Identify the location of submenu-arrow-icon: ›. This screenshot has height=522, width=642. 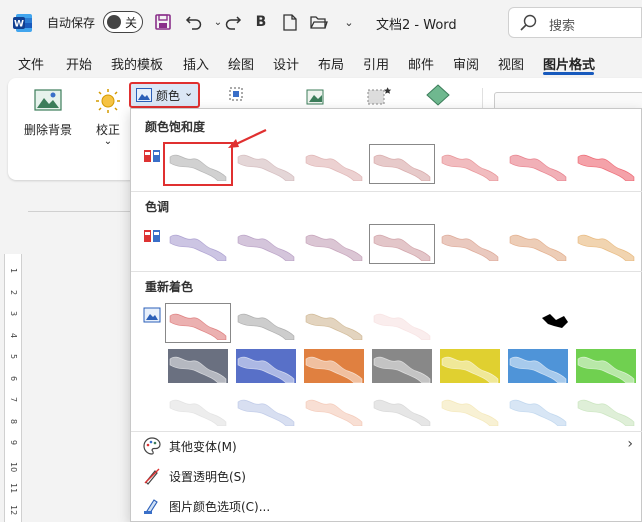
(630, 444).